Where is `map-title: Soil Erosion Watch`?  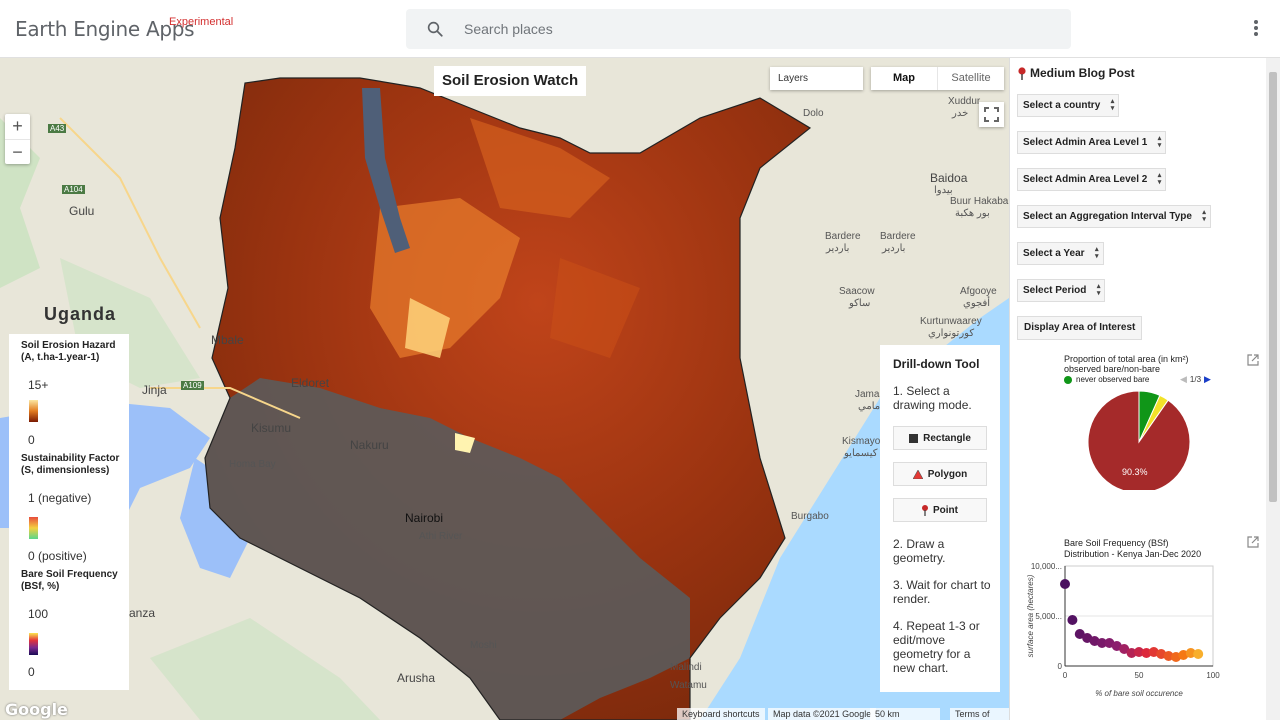
map-title: Soil Erosion Watch is located at coordinates (510, 81).